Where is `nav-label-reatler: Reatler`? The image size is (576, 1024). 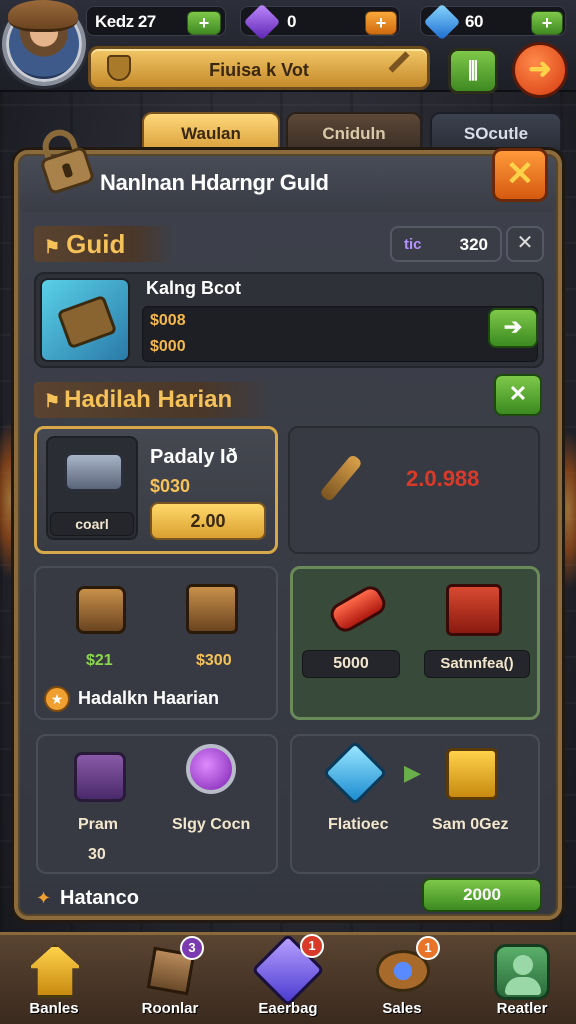 nav-label-reatler: Reatler is located at coordinates (522, 1008).